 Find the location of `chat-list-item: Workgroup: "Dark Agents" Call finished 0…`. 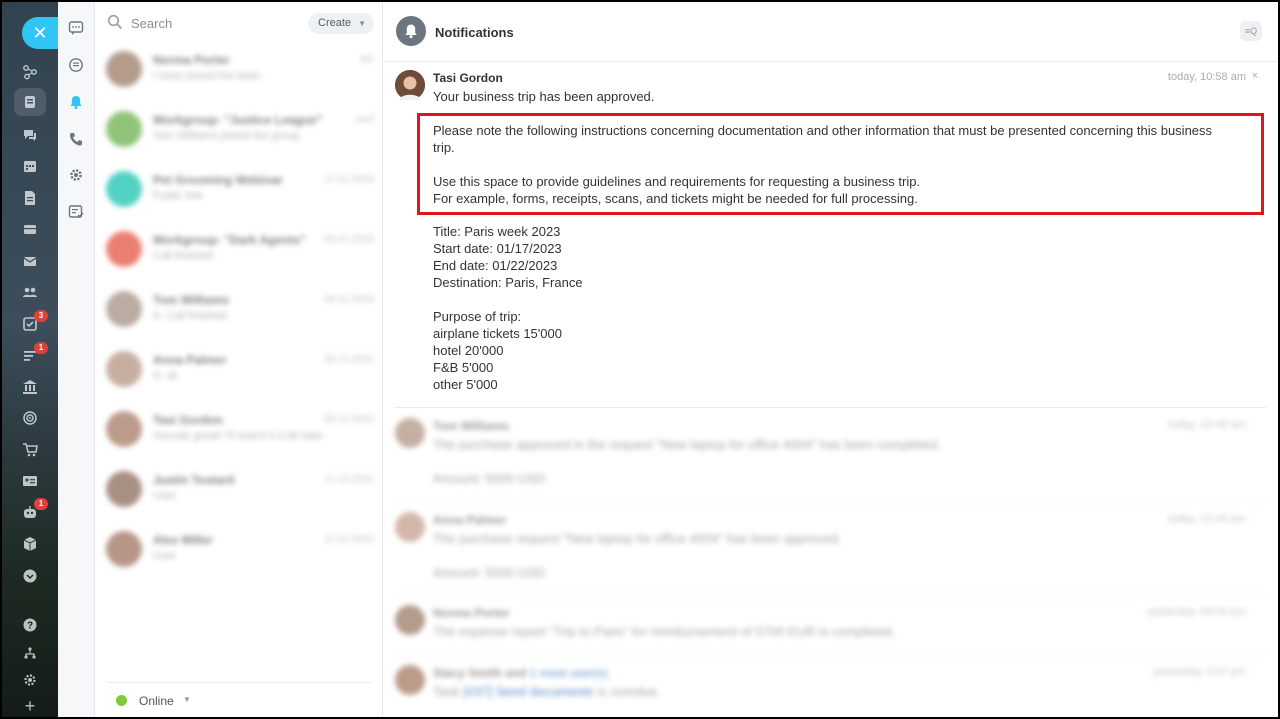

chat-list-item: Workgroup: "Dark Agents" Call finished 0… is located at coordinates (239, 250).